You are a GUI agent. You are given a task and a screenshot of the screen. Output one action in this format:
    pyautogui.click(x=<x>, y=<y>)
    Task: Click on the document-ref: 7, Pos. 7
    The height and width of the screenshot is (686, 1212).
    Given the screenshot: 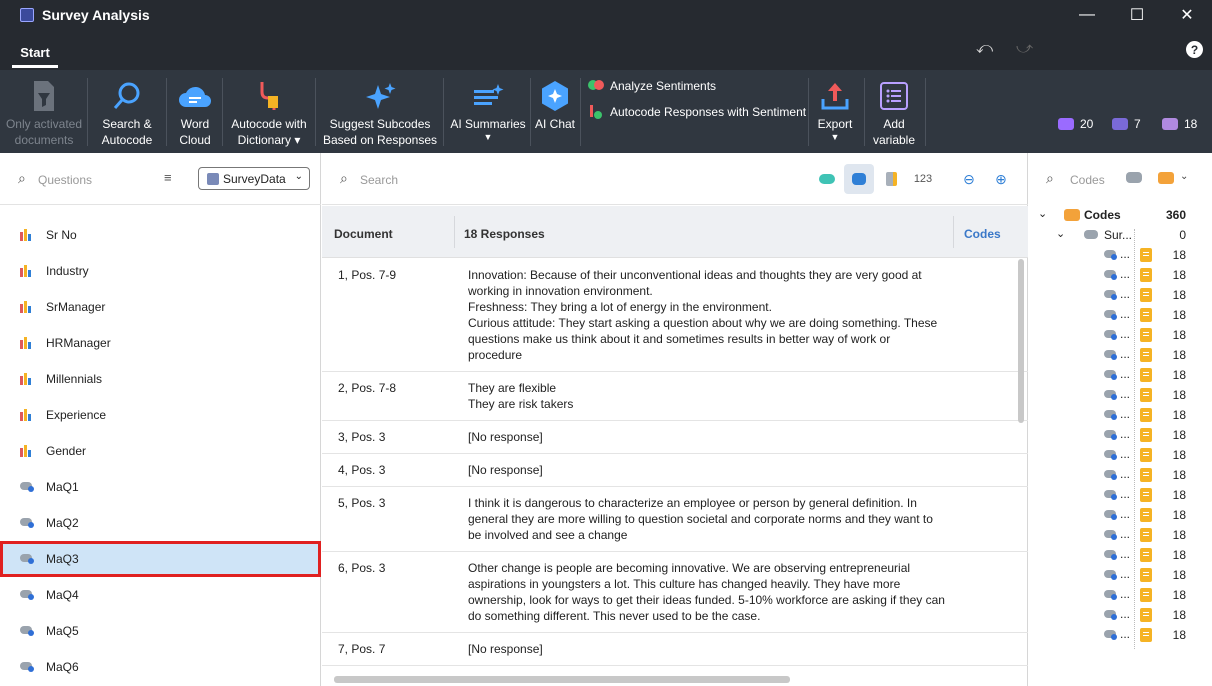 What is the action you would take?
    pyautogui.click(x=361, y=649)
    